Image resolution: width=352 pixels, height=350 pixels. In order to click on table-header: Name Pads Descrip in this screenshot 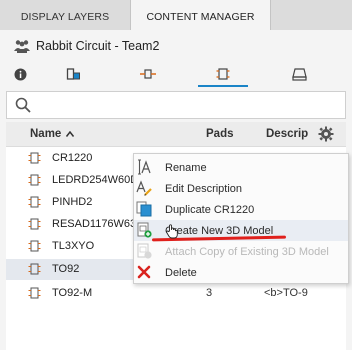, I will do `click(176, 134)`.